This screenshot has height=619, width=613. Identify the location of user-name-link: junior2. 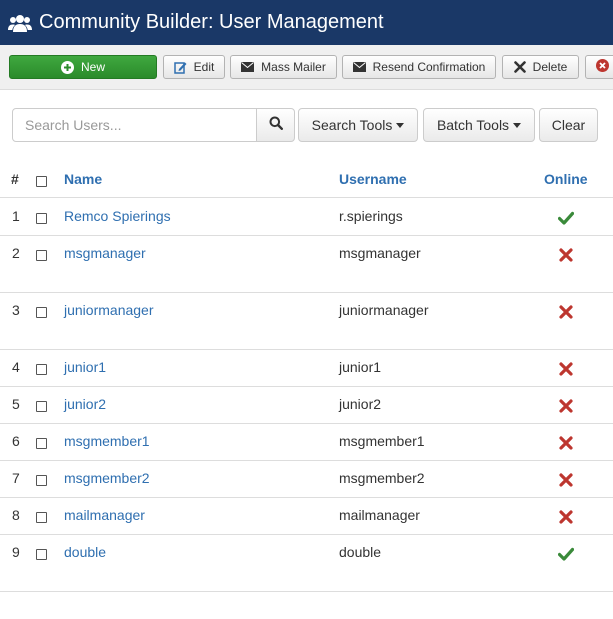
(85, 404).